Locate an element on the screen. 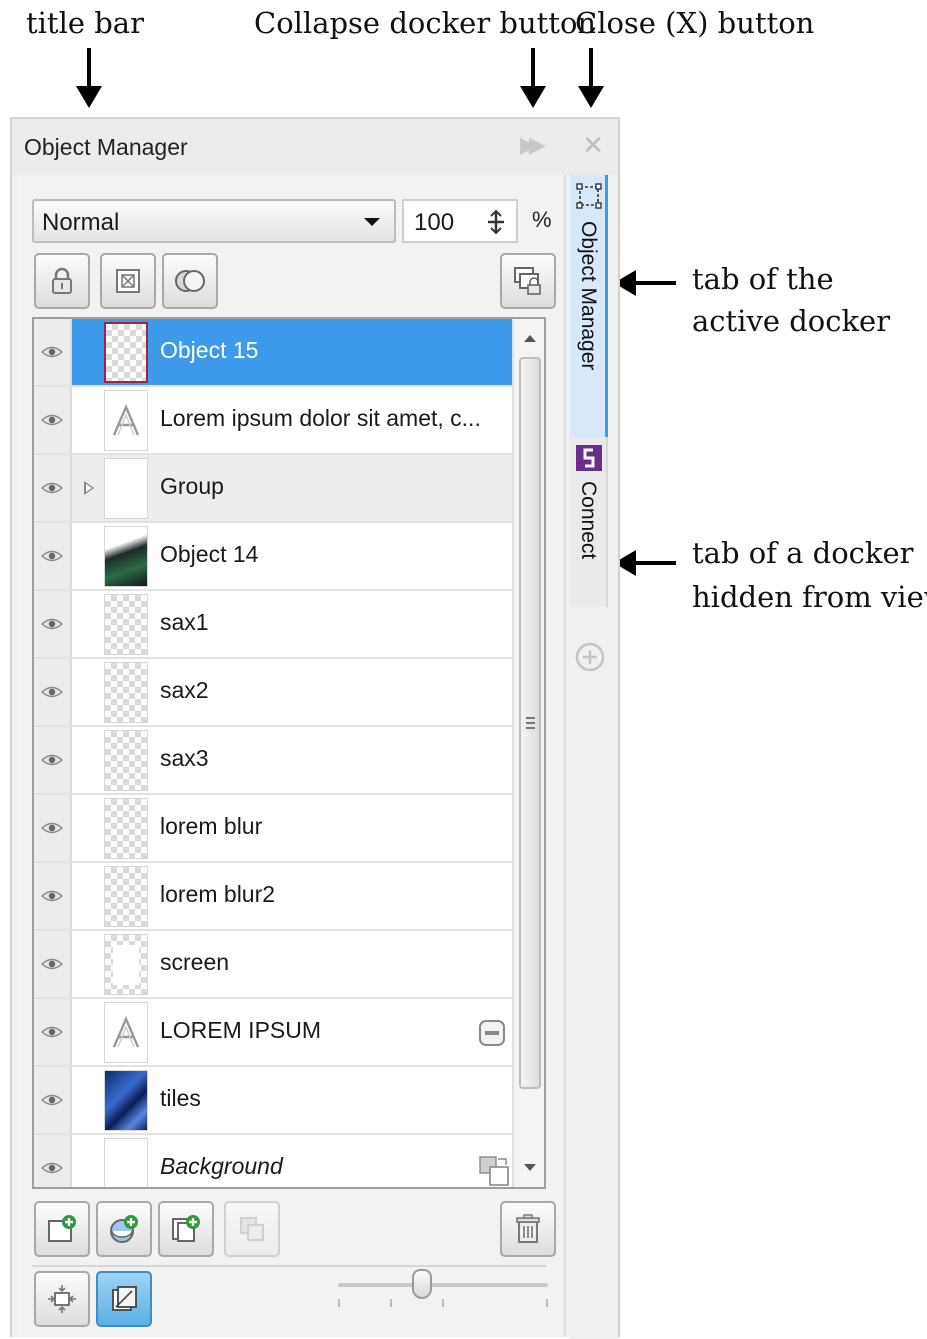 The image size is (927, 1339). tab-connect: Connect is located at coordinates (589, 522).